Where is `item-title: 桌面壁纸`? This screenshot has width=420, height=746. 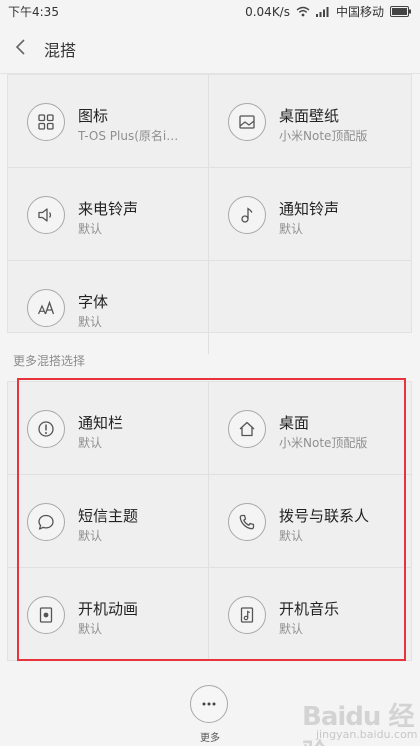
item-title: 桌面壁纸 is located at coordinates (309, 116).